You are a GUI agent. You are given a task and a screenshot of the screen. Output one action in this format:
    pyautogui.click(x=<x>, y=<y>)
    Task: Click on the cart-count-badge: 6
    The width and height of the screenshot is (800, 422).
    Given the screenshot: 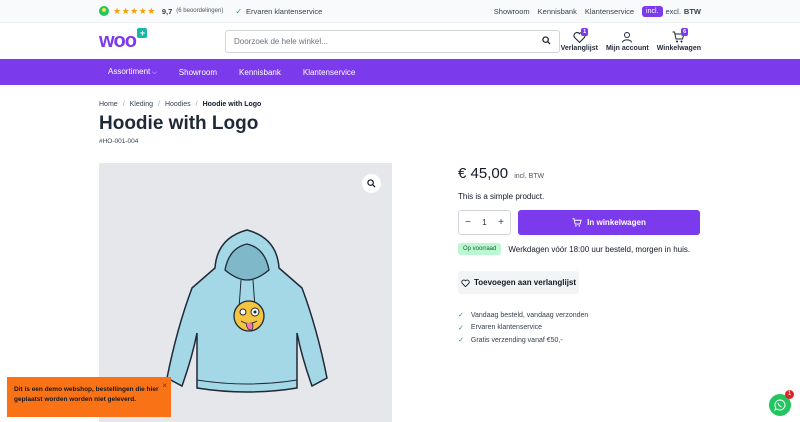 What is the action you would take?
    pyautogui.click(x=685, y=31)
    